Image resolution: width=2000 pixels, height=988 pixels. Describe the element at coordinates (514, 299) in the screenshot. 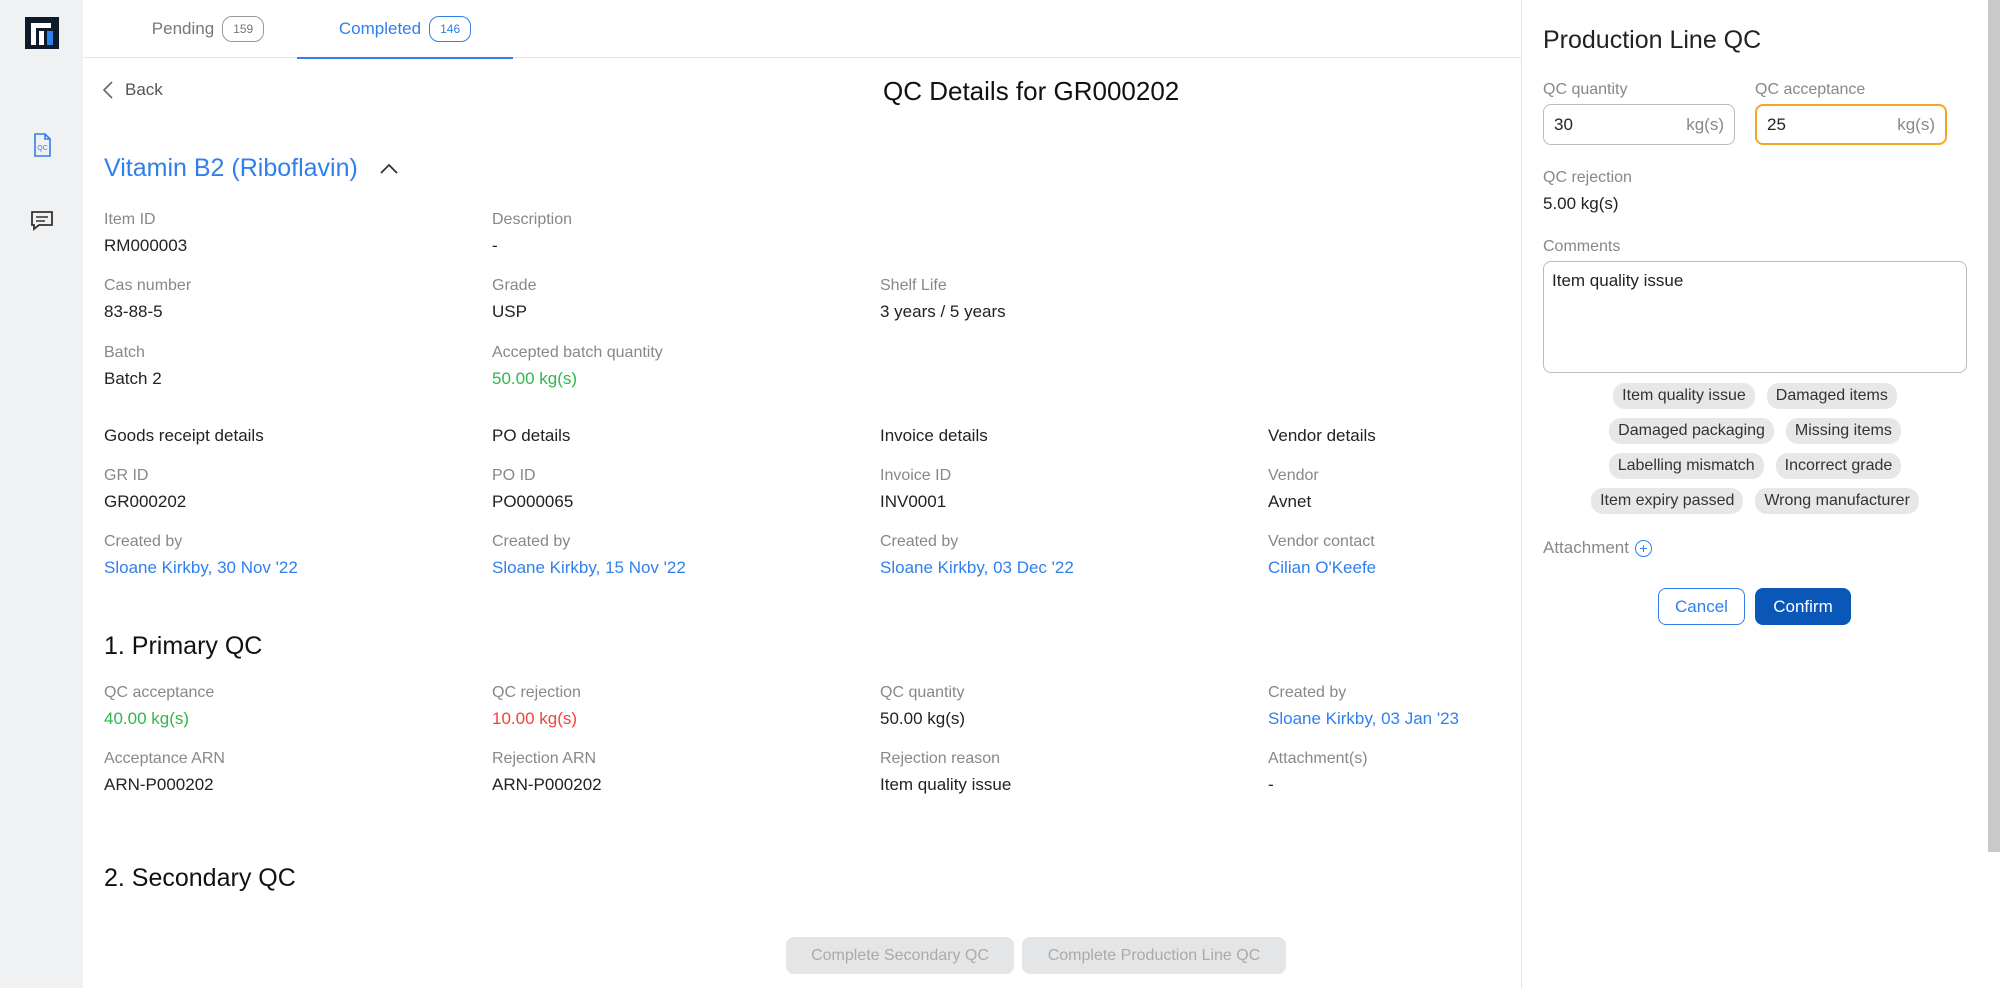

I see `grade-field: Grade USP` at that location.